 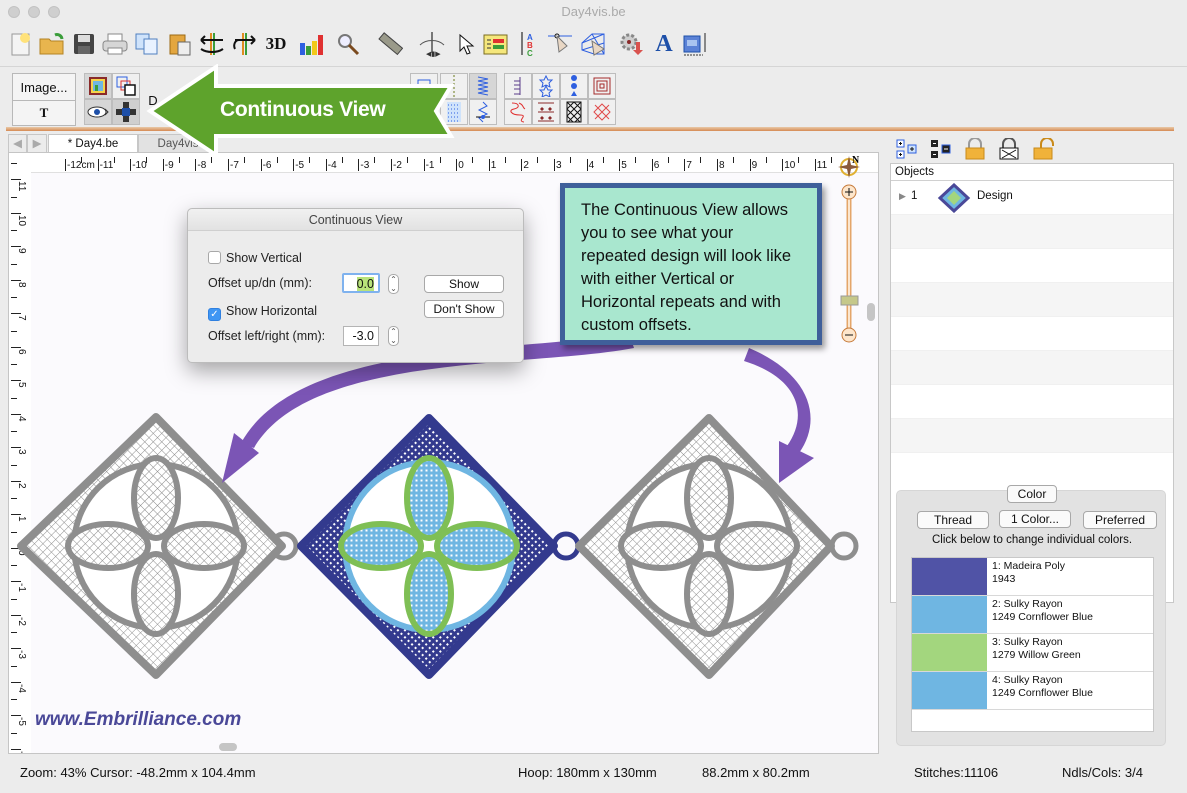 I want to click on 3d-view-icon: 3D, so click(x=276, y=44).